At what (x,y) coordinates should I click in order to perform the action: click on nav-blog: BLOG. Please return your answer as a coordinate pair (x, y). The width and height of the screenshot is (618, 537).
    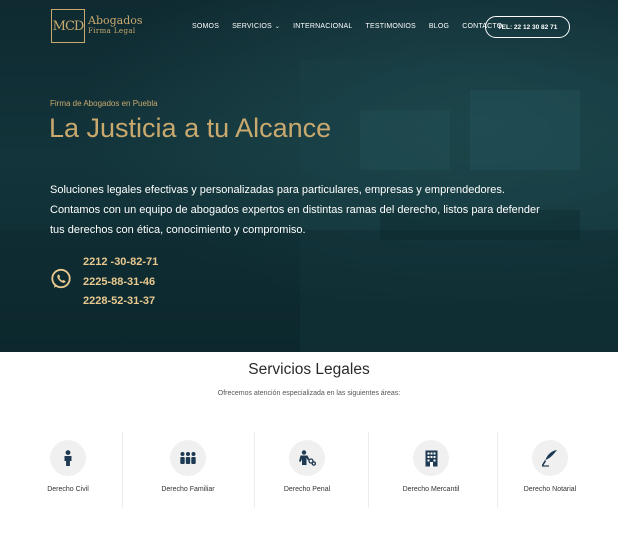
    Looking at the image, I should click on (439, 26).